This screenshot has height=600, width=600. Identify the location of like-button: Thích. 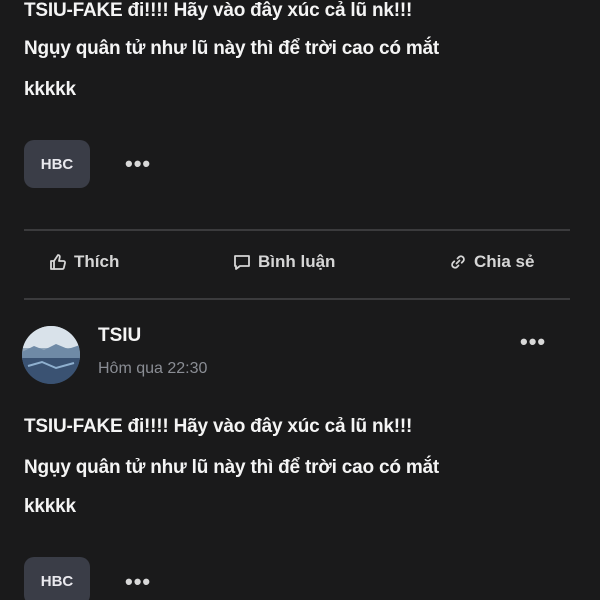
(83, 262).